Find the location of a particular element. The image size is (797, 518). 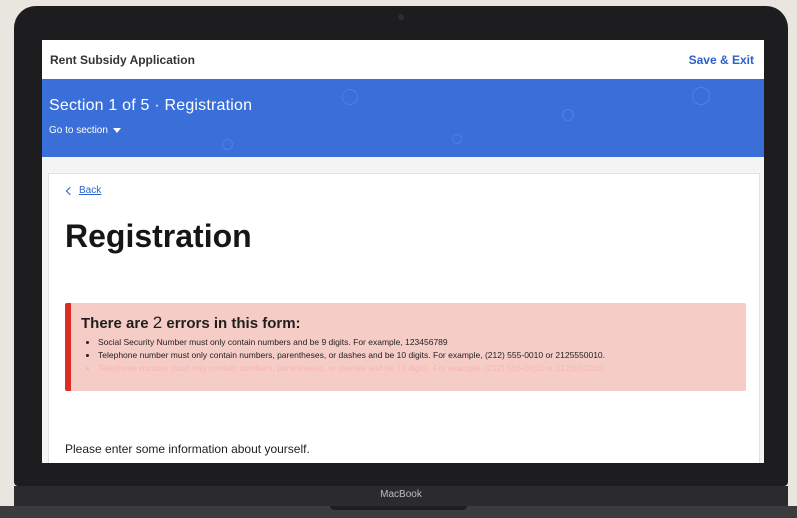

error-heading: There are 2 errors in this form: is located at coordinates (413, 323).